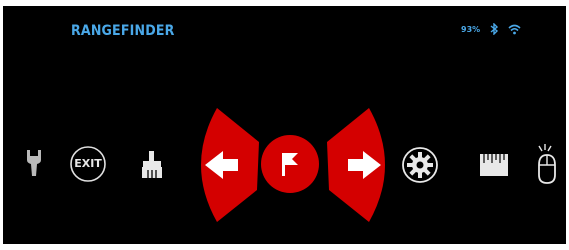 The image size is (569, 250). Describe the element at coordinates (547, 164) in the screenshot. I see `mouse-icon` at that location.